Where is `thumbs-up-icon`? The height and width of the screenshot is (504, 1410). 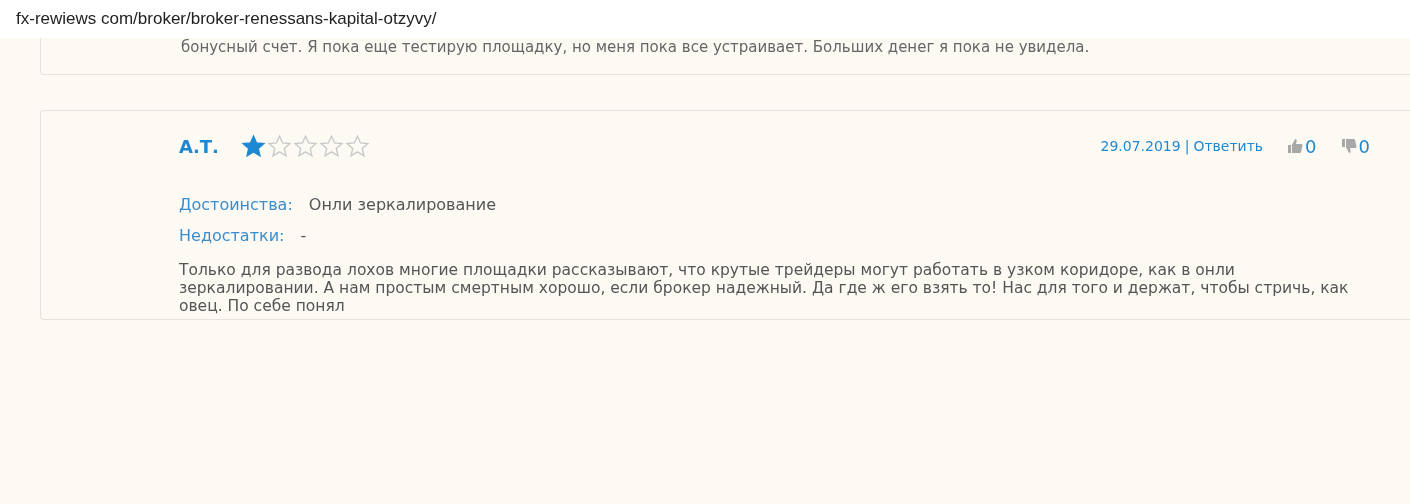
thumbs-up-icon is located at coordinates (1295, 146).